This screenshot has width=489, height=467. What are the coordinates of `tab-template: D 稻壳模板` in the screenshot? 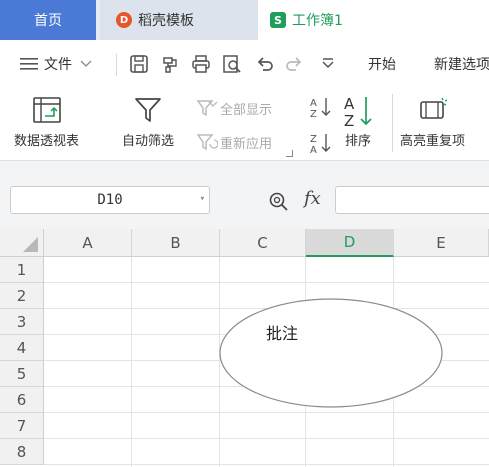 It's located at (179, 20).